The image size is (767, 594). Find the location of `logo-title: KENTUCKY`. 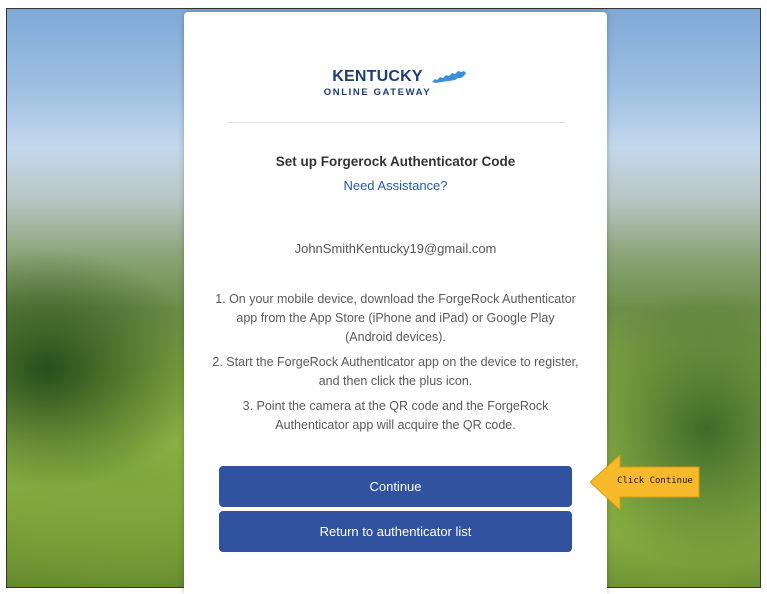

logo-title: KENTUCKY is located at coordinates (377, 76).